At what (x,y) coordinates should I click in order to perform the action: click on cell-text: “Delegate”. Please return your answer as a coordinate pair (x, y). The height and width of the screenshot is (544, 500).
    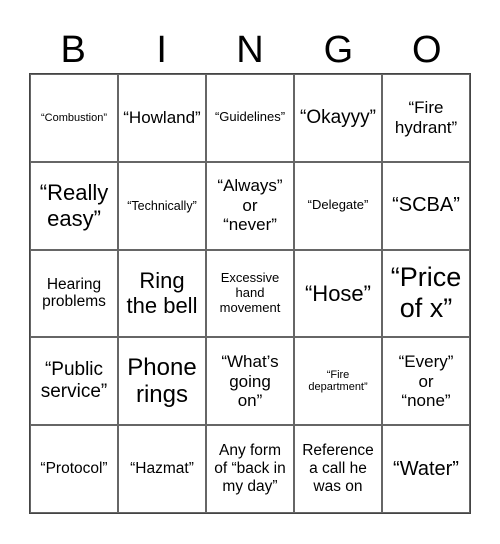
    Looking at the image, I should click on (338, 205).